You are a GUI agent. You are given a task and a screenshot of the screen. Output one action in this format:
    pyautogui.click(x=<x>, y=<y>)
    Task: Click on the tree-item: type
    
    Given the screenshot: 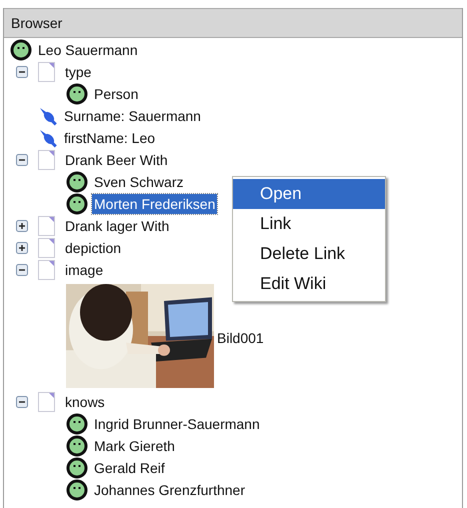 What is the action you would take?
    pyautogui.click(x=78, y=72)
    